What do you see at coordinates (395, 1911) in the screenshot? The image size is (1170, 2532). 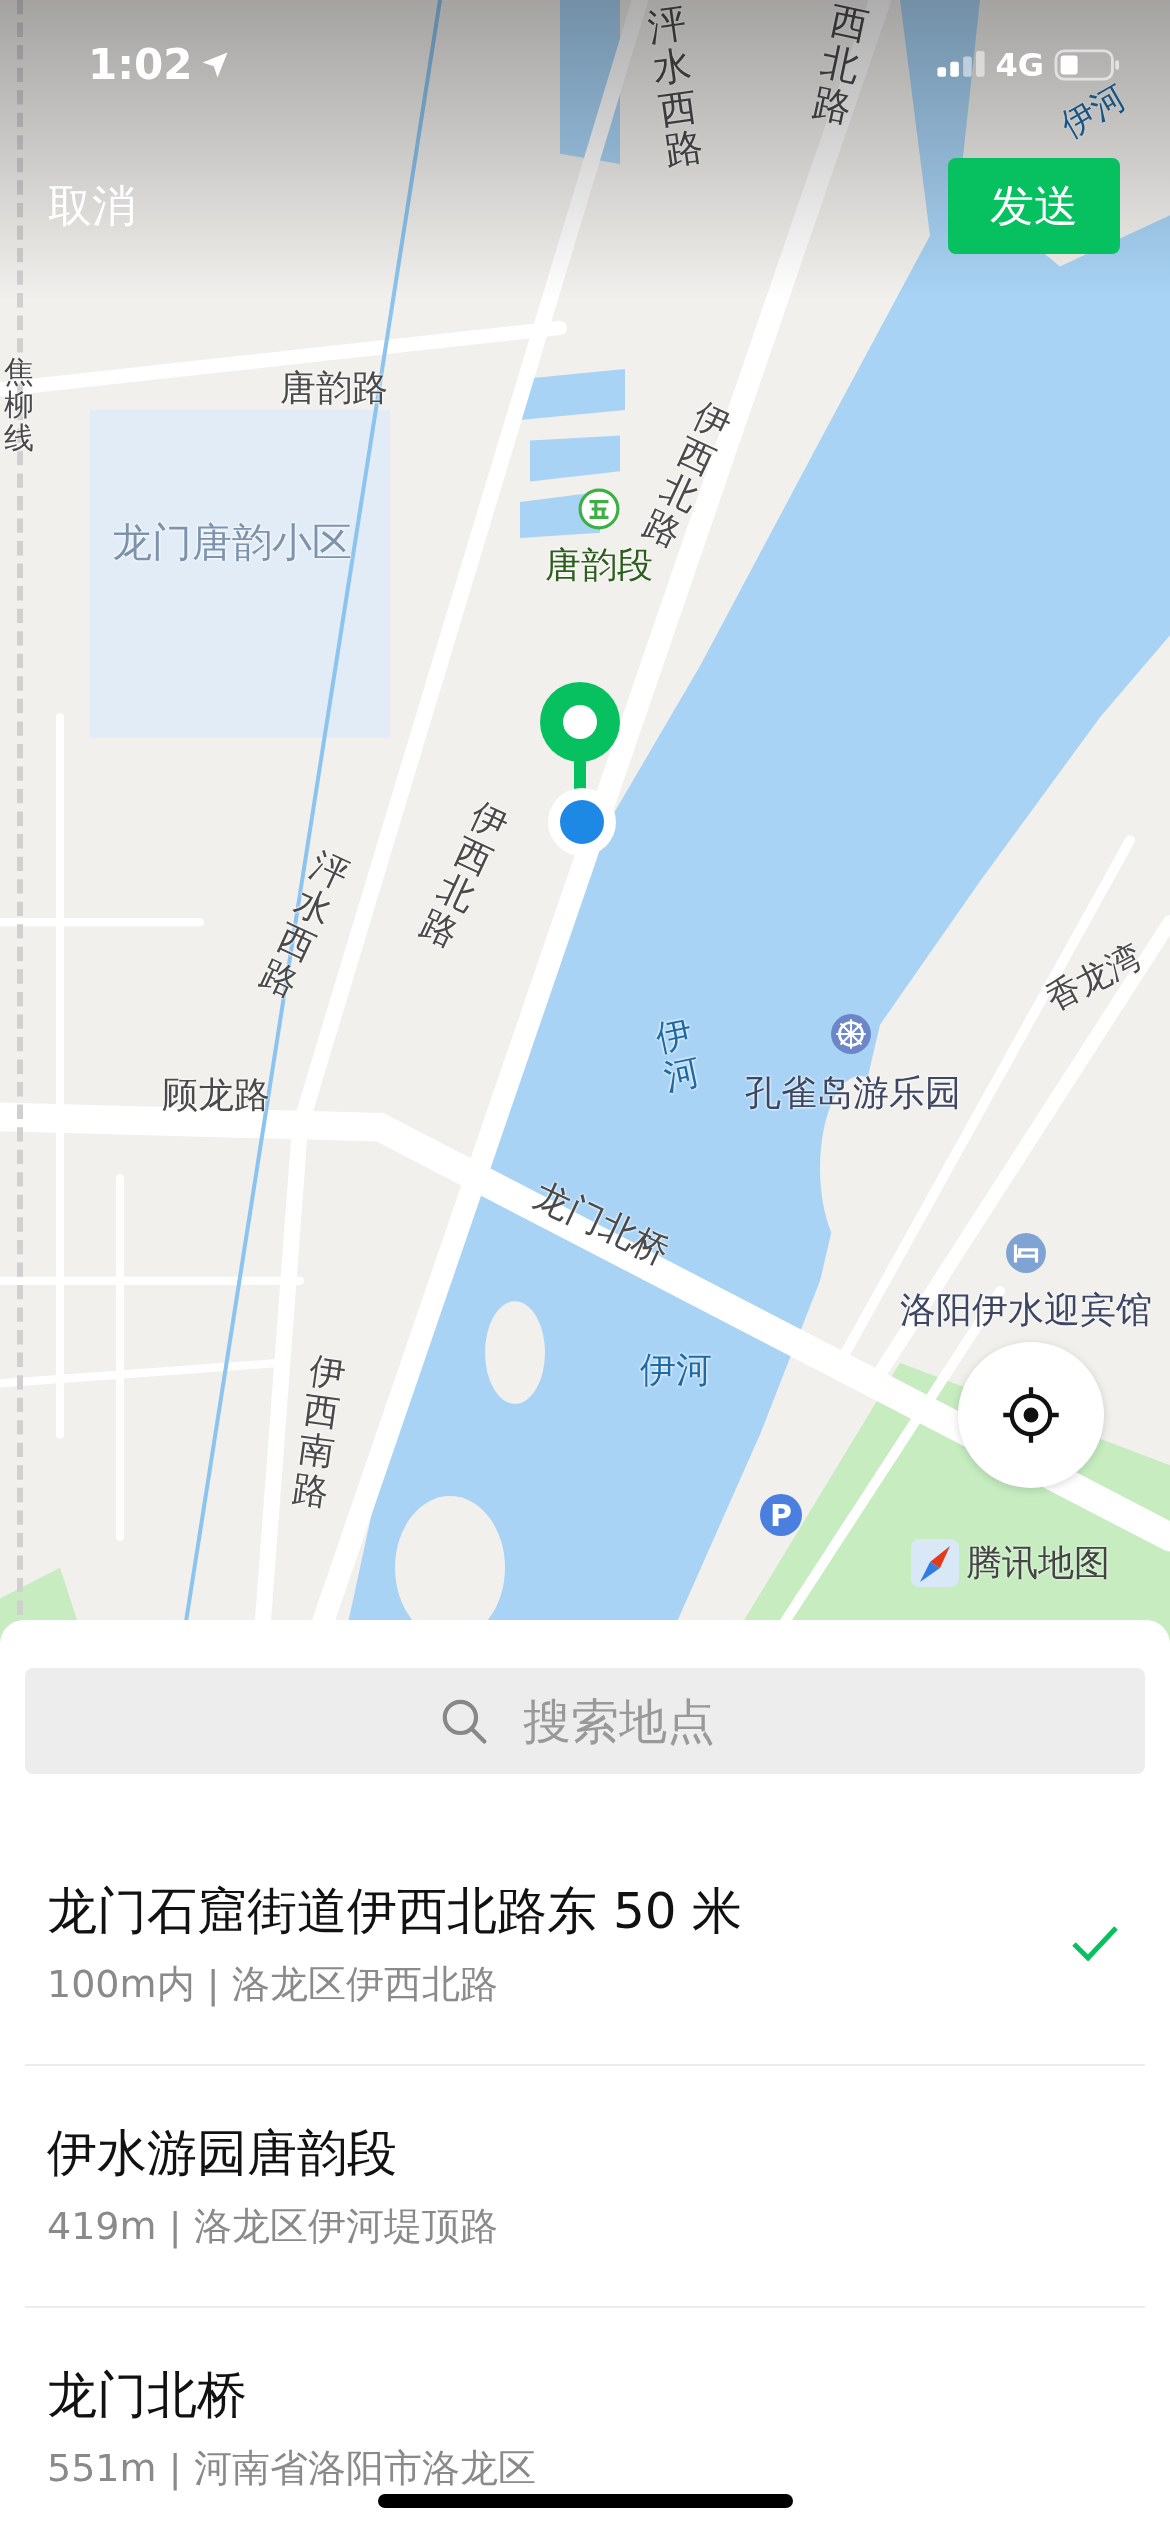 I see `place-name: 龙门石窟街道伊西北路东 50 米` at bounding box center [395, 1911].